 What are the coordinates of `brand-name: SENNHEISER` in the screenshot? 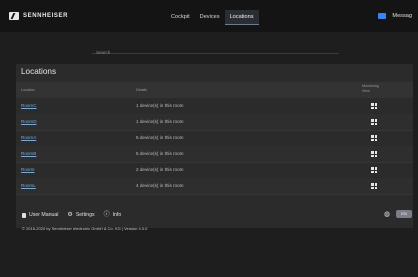 It's located at (46, 16).